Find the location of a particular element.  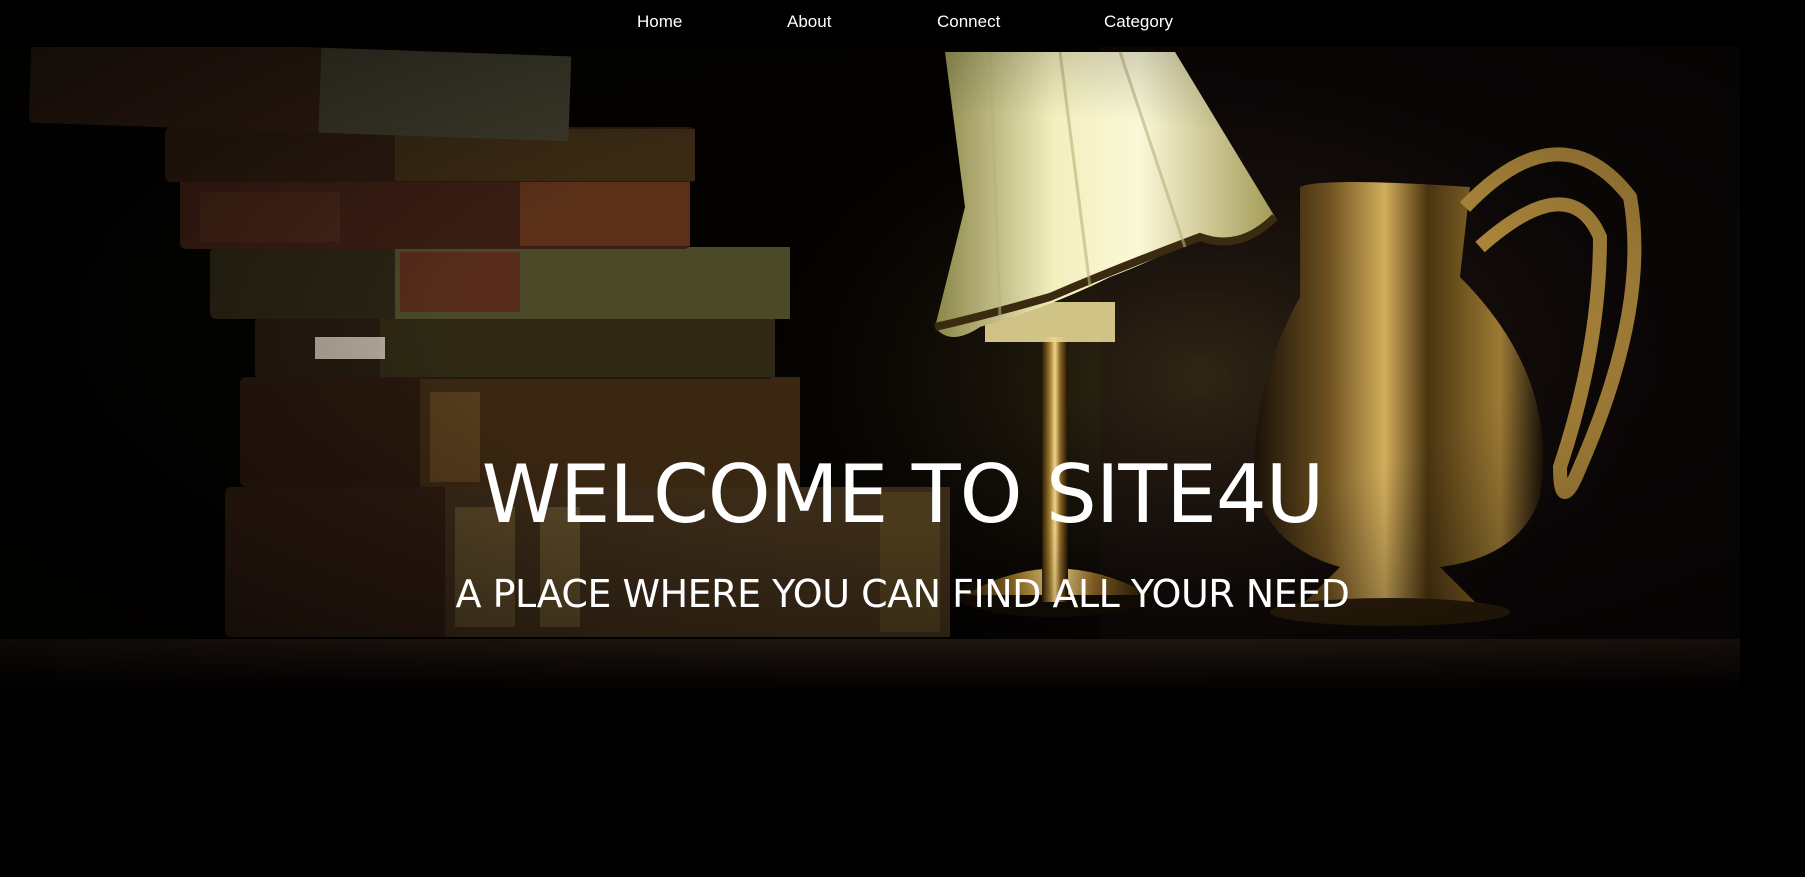

nav-about-link: About is located at coordinates (809, 22).